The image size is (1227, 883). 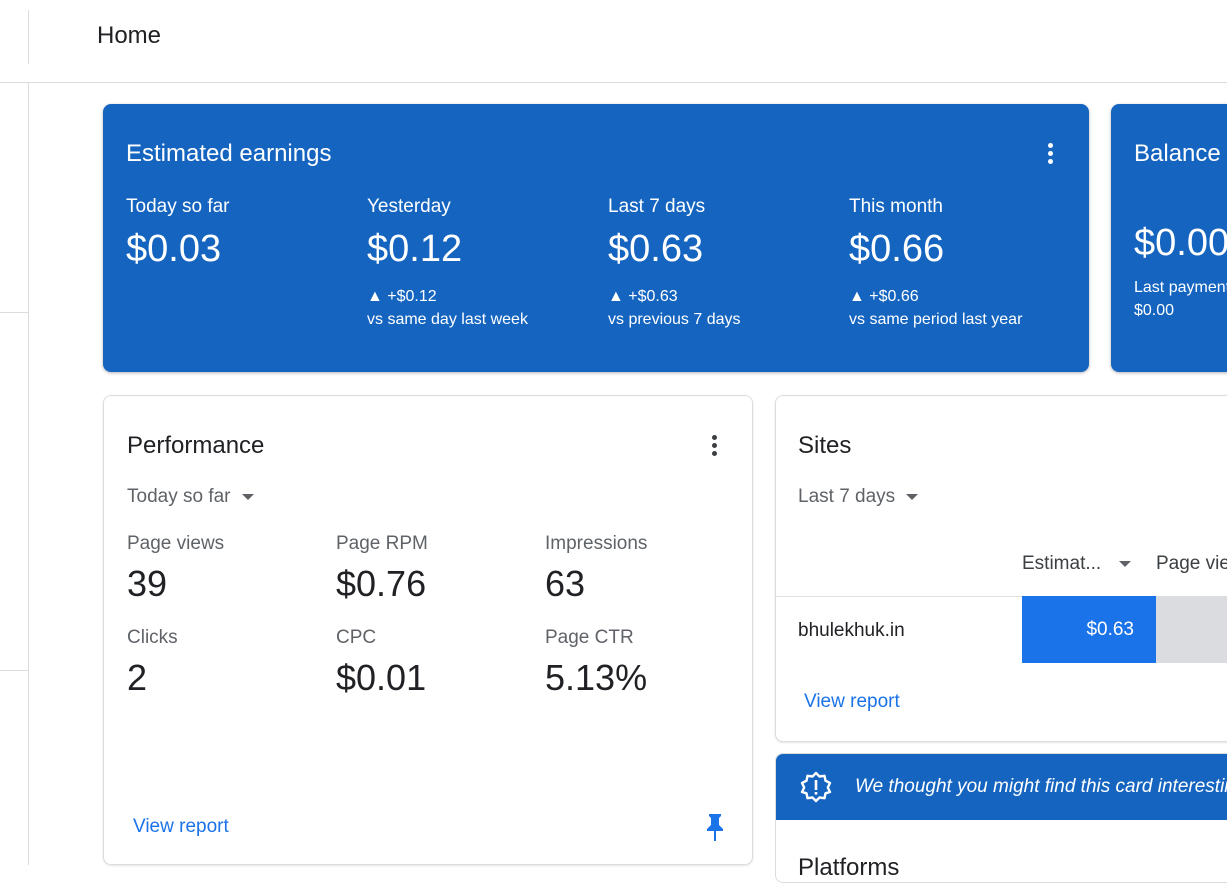 I want to click on earnings-more-menu-icon, so click(x=1050, y=153).